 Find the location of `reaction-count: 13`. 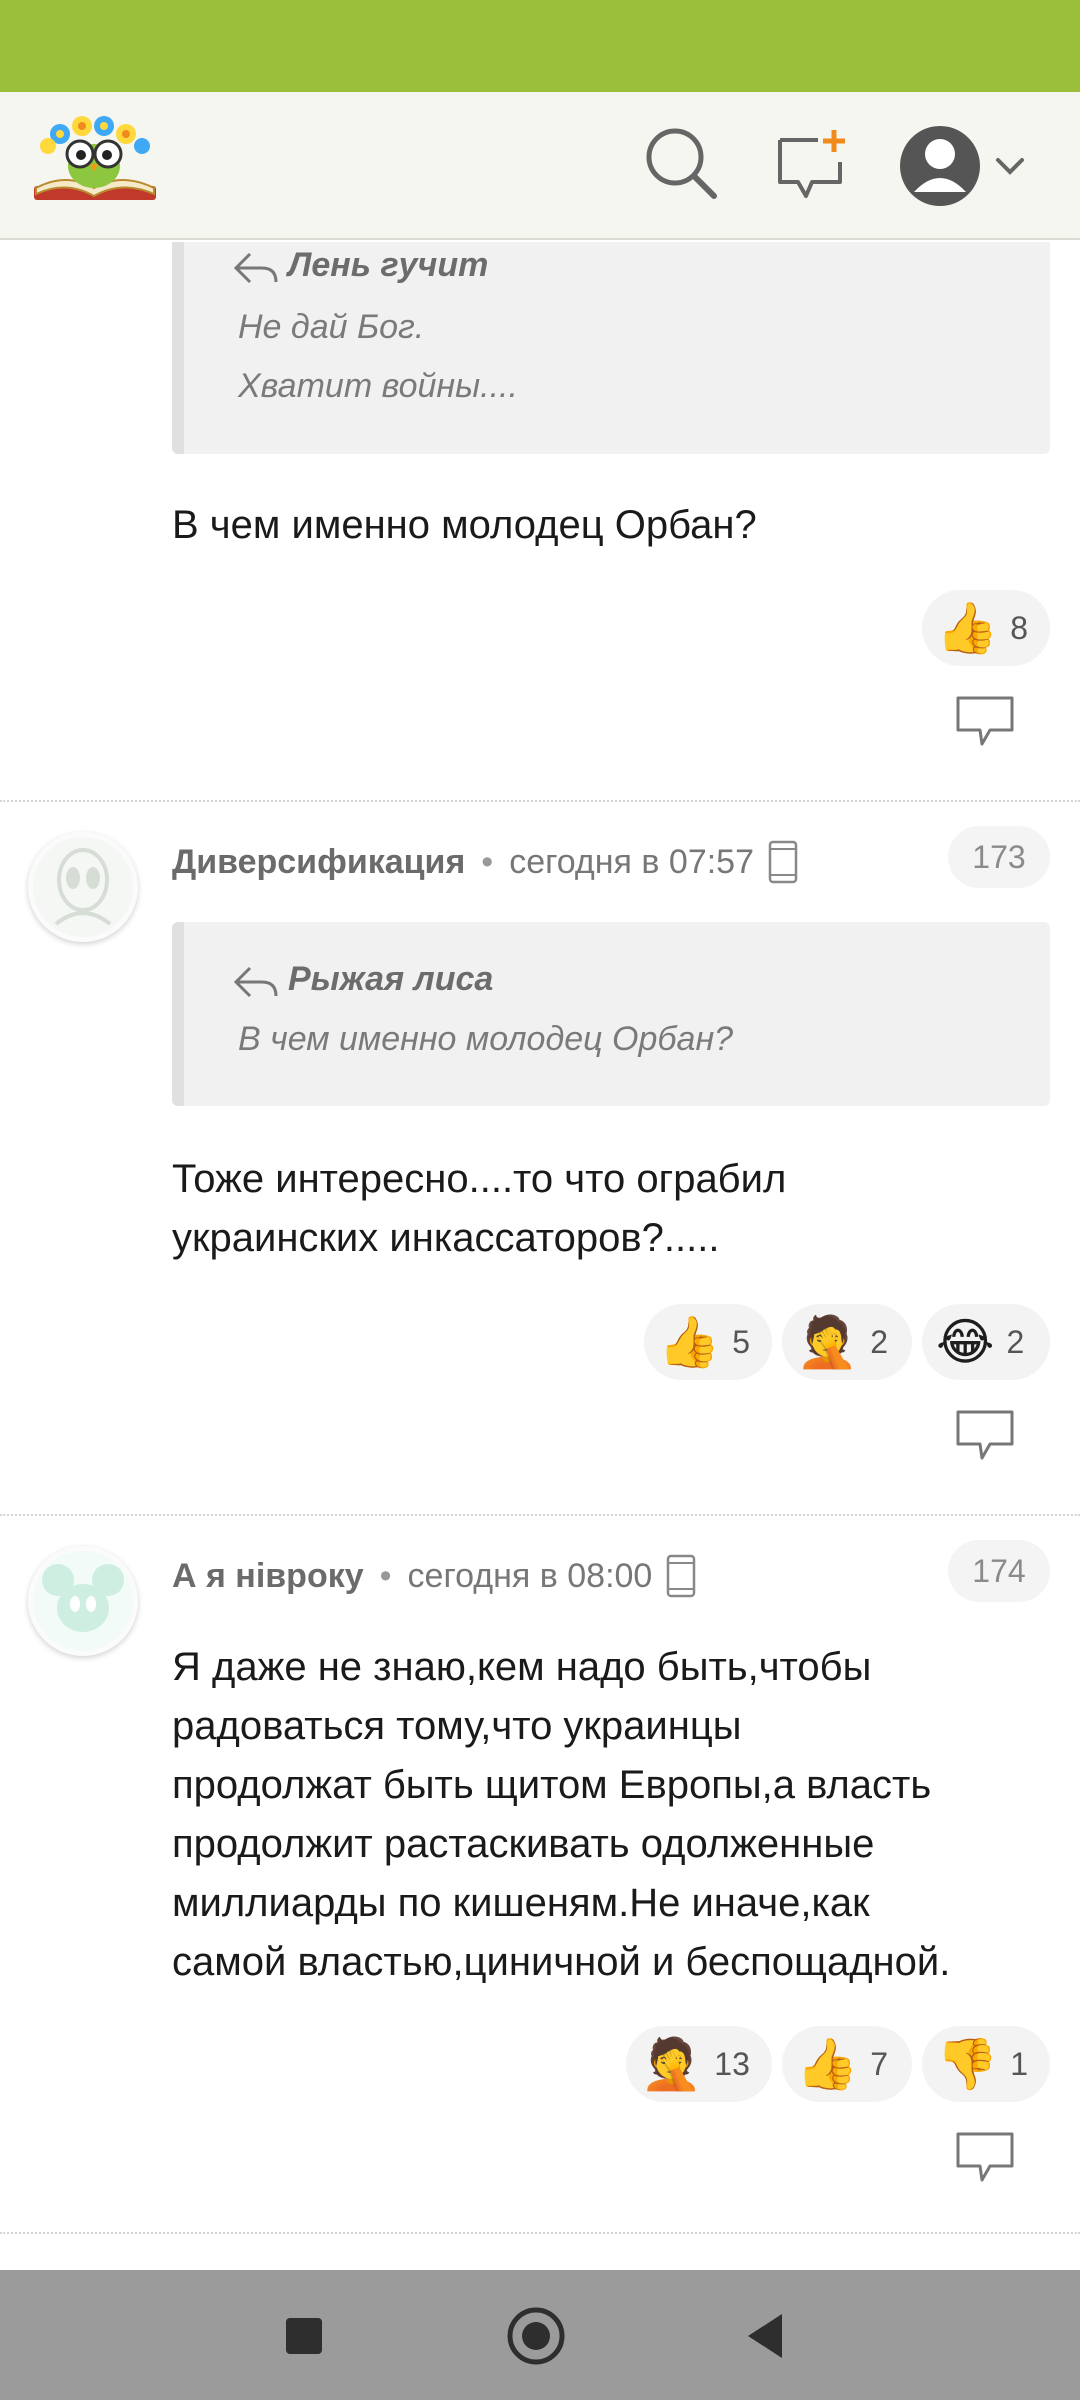

reaction-count: 13 is located at coordinates (732, 2063).